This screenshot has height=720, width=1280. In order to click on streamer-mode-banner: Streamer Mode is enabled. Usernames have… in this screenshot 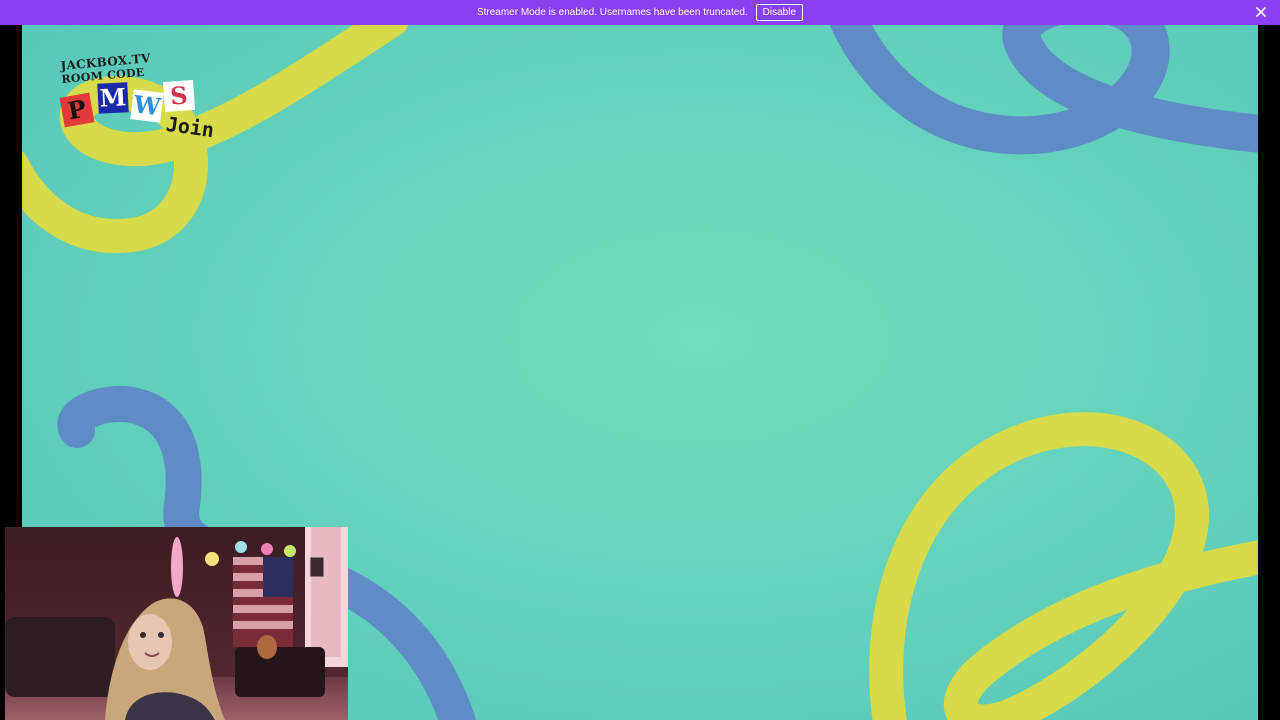, I will do `click(640, 12)`.